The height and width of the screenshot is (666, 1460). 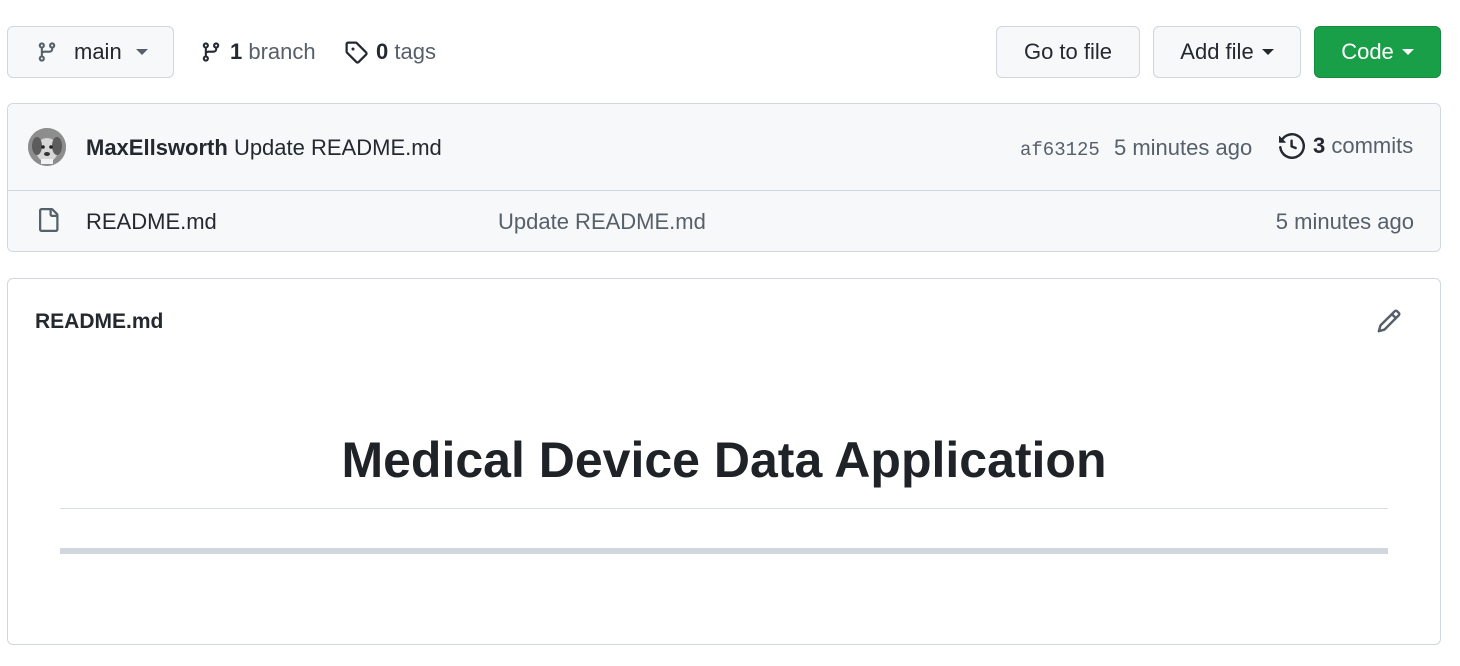 What do you see at coordinates (1389, 321) in the screenshot?
I see `pencil-icon` at bounding box center [1389, 321].